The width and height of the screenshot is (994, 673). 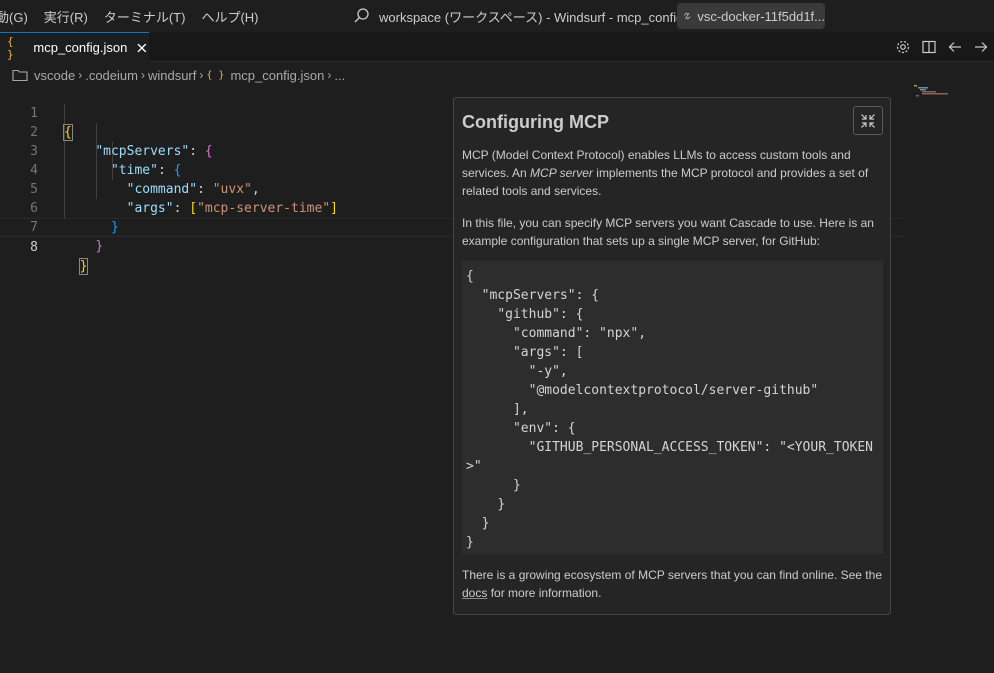 I want to click on gear-icon, so click(x=903, y=47).